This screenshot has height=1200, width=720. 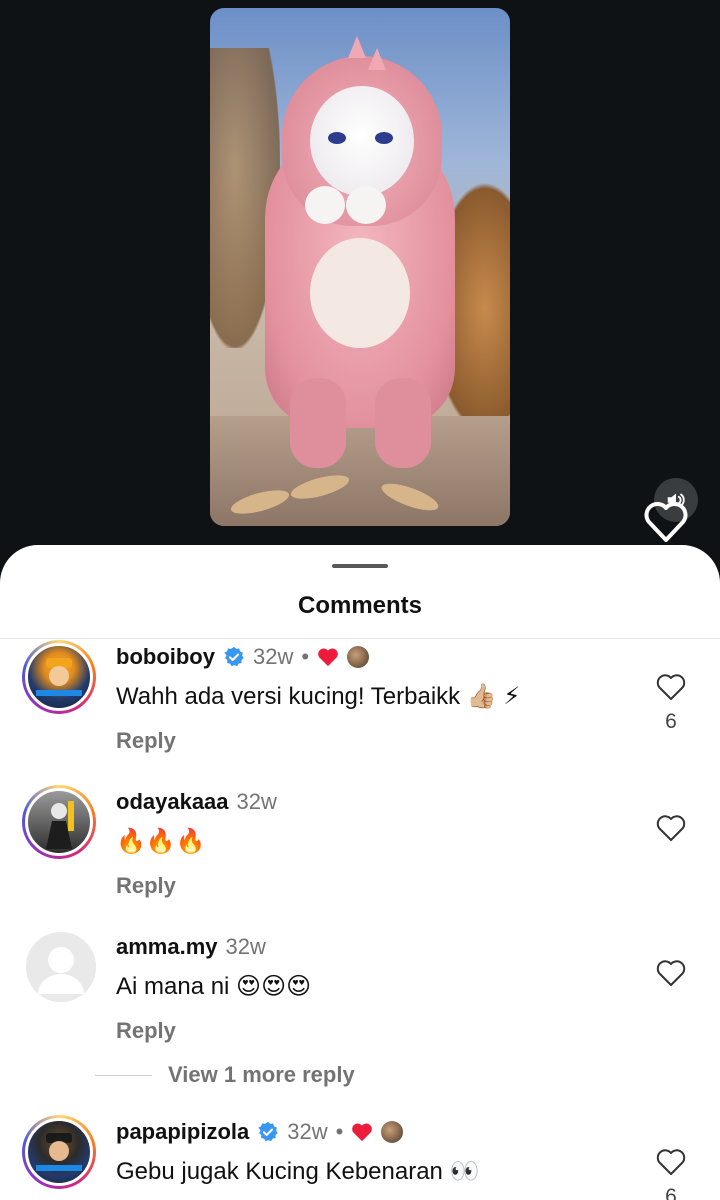 I want to click on comment-meta: amma.my 32w, so click(x=191, y=947).